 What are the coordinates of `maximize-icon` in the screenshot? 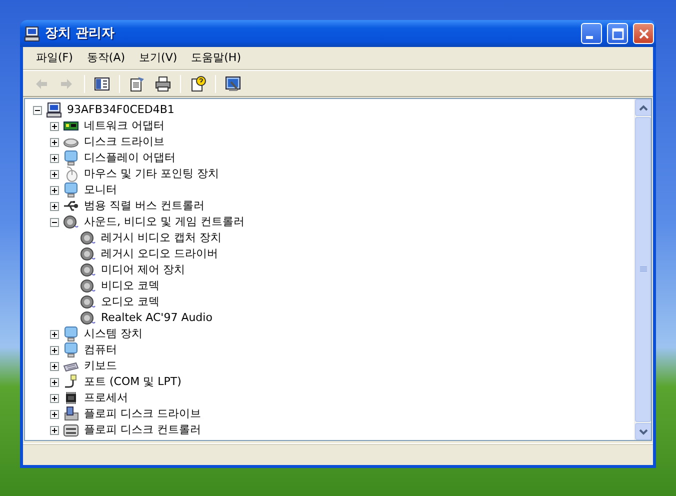 It's located at (618, 34).